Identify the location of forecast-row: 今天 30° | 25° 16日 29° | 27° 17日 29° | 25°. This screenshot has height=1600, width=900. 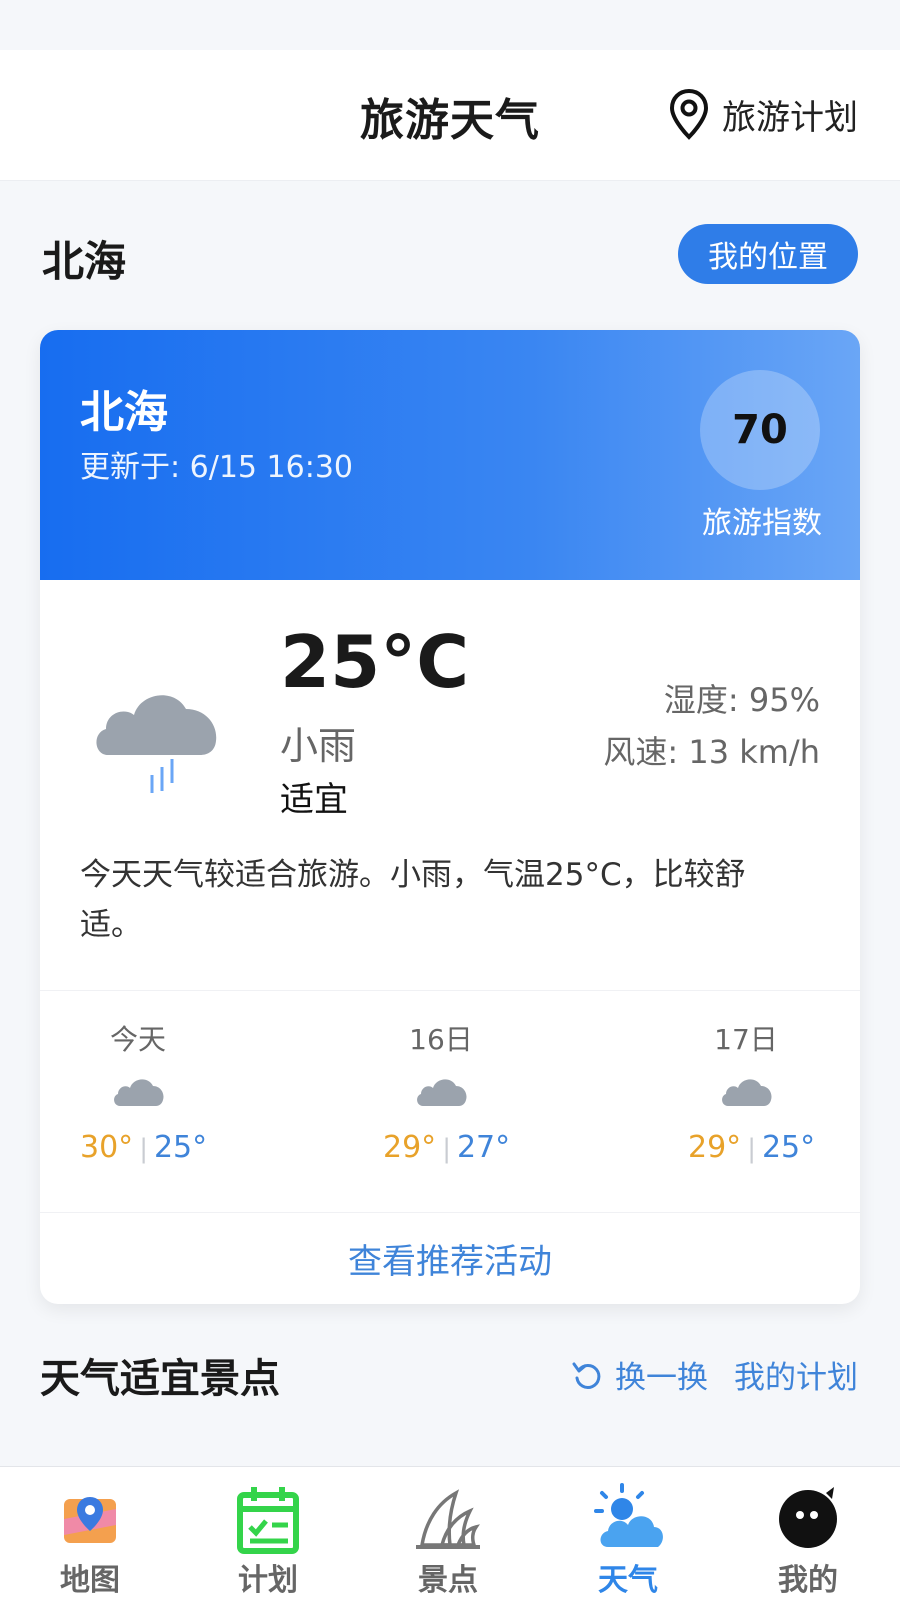
(450, 1100).